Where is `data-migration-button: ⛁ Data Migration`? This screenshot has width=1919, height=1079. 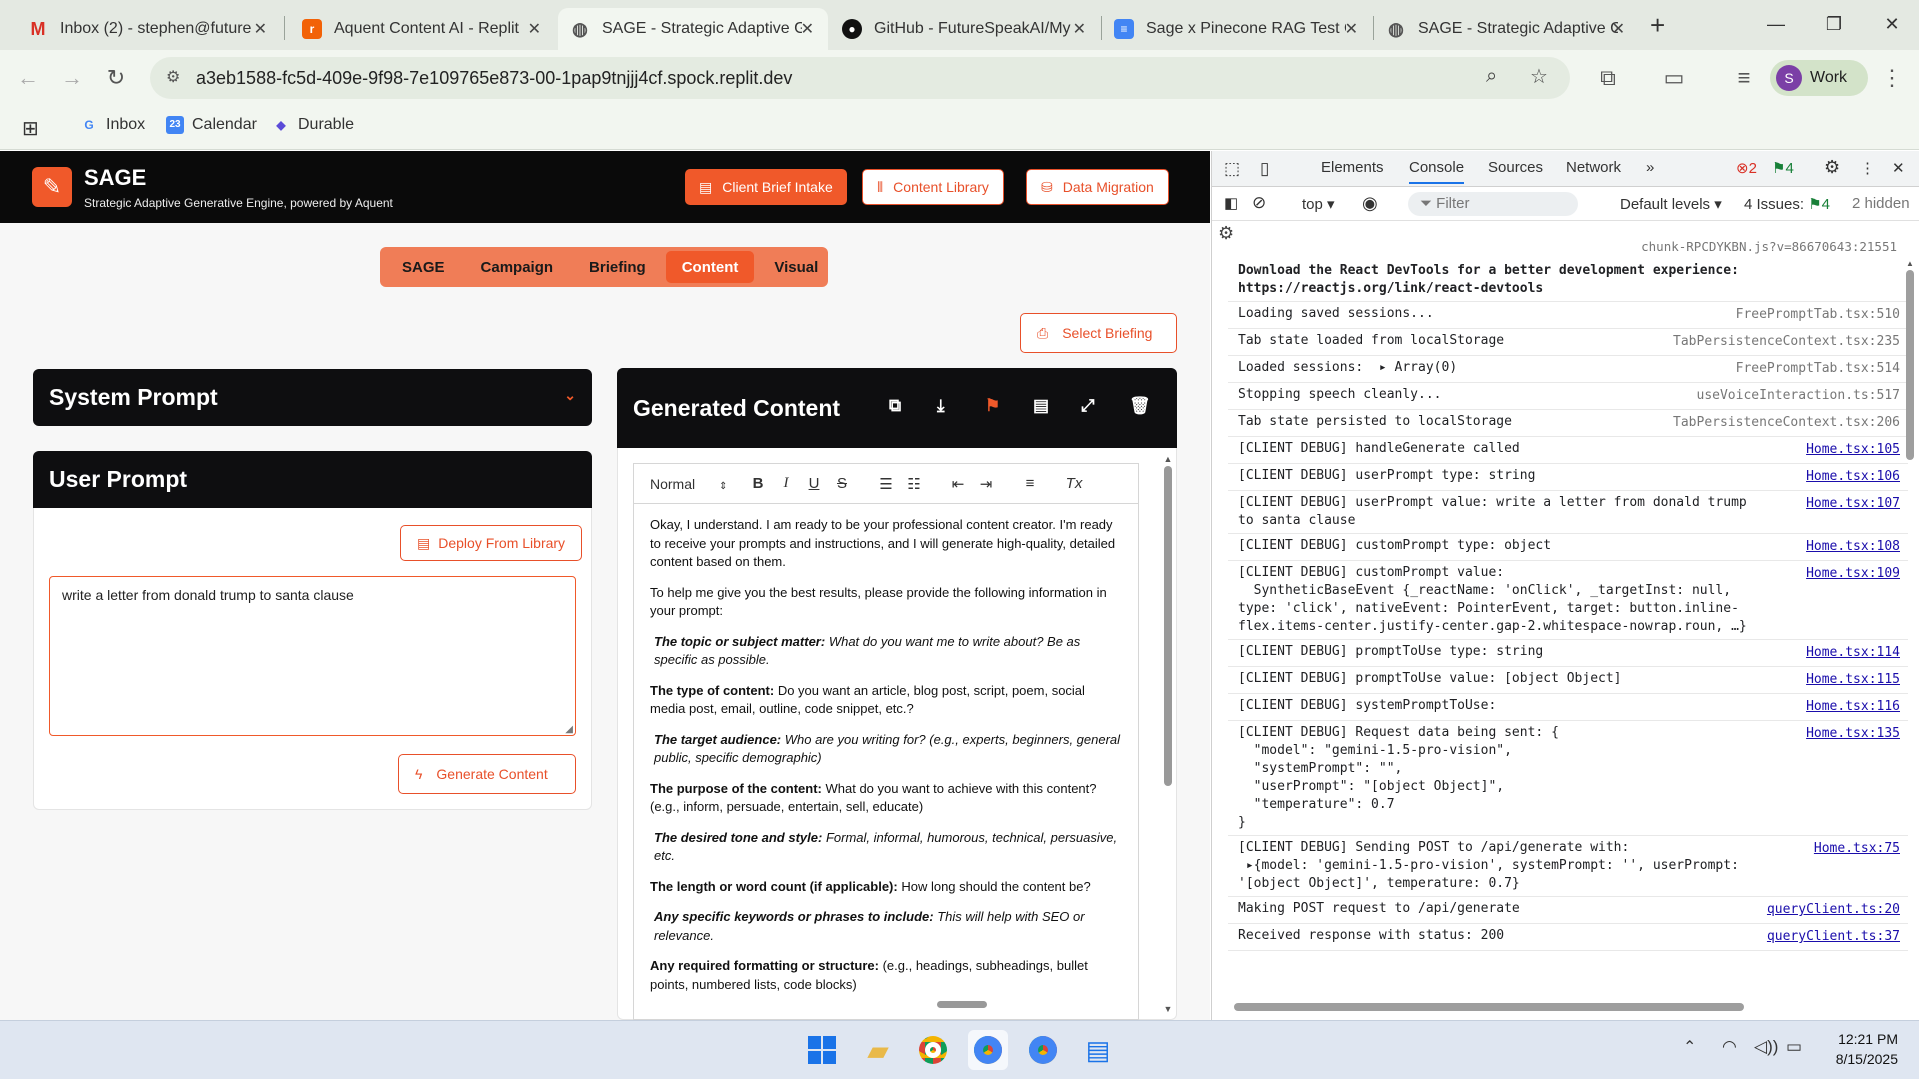
data-migration-button: ⛁ Data Migration is located at coordinates (1097, 187).